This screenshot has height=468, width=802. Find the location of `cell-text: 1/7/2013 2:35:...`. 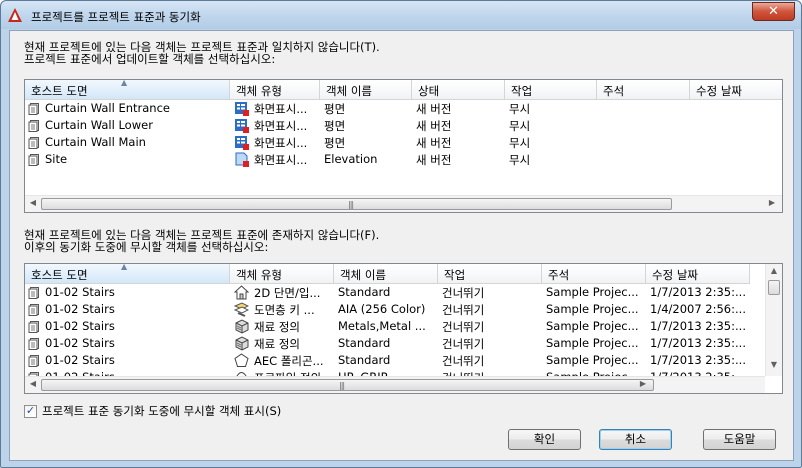

cell-text: 1/7/2013 2:35:... is located at coordinates (698, 343).